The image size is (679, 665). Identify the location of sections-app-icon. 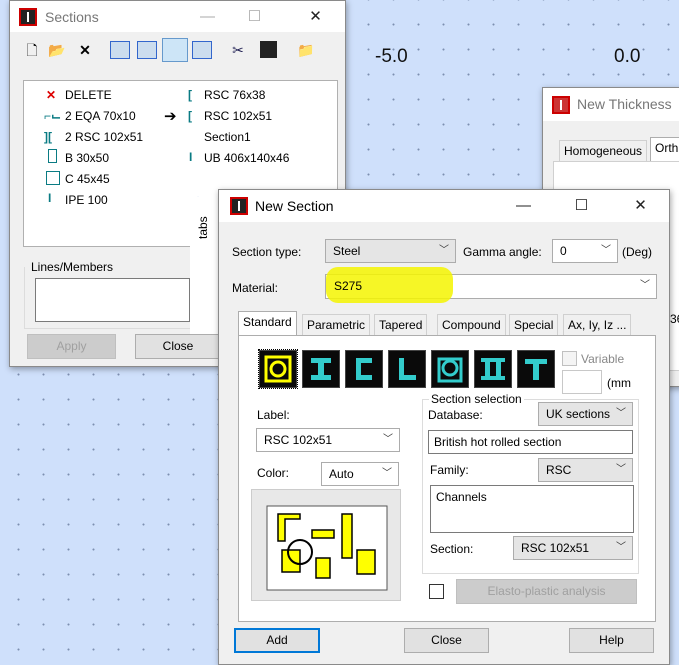
(28, 17).